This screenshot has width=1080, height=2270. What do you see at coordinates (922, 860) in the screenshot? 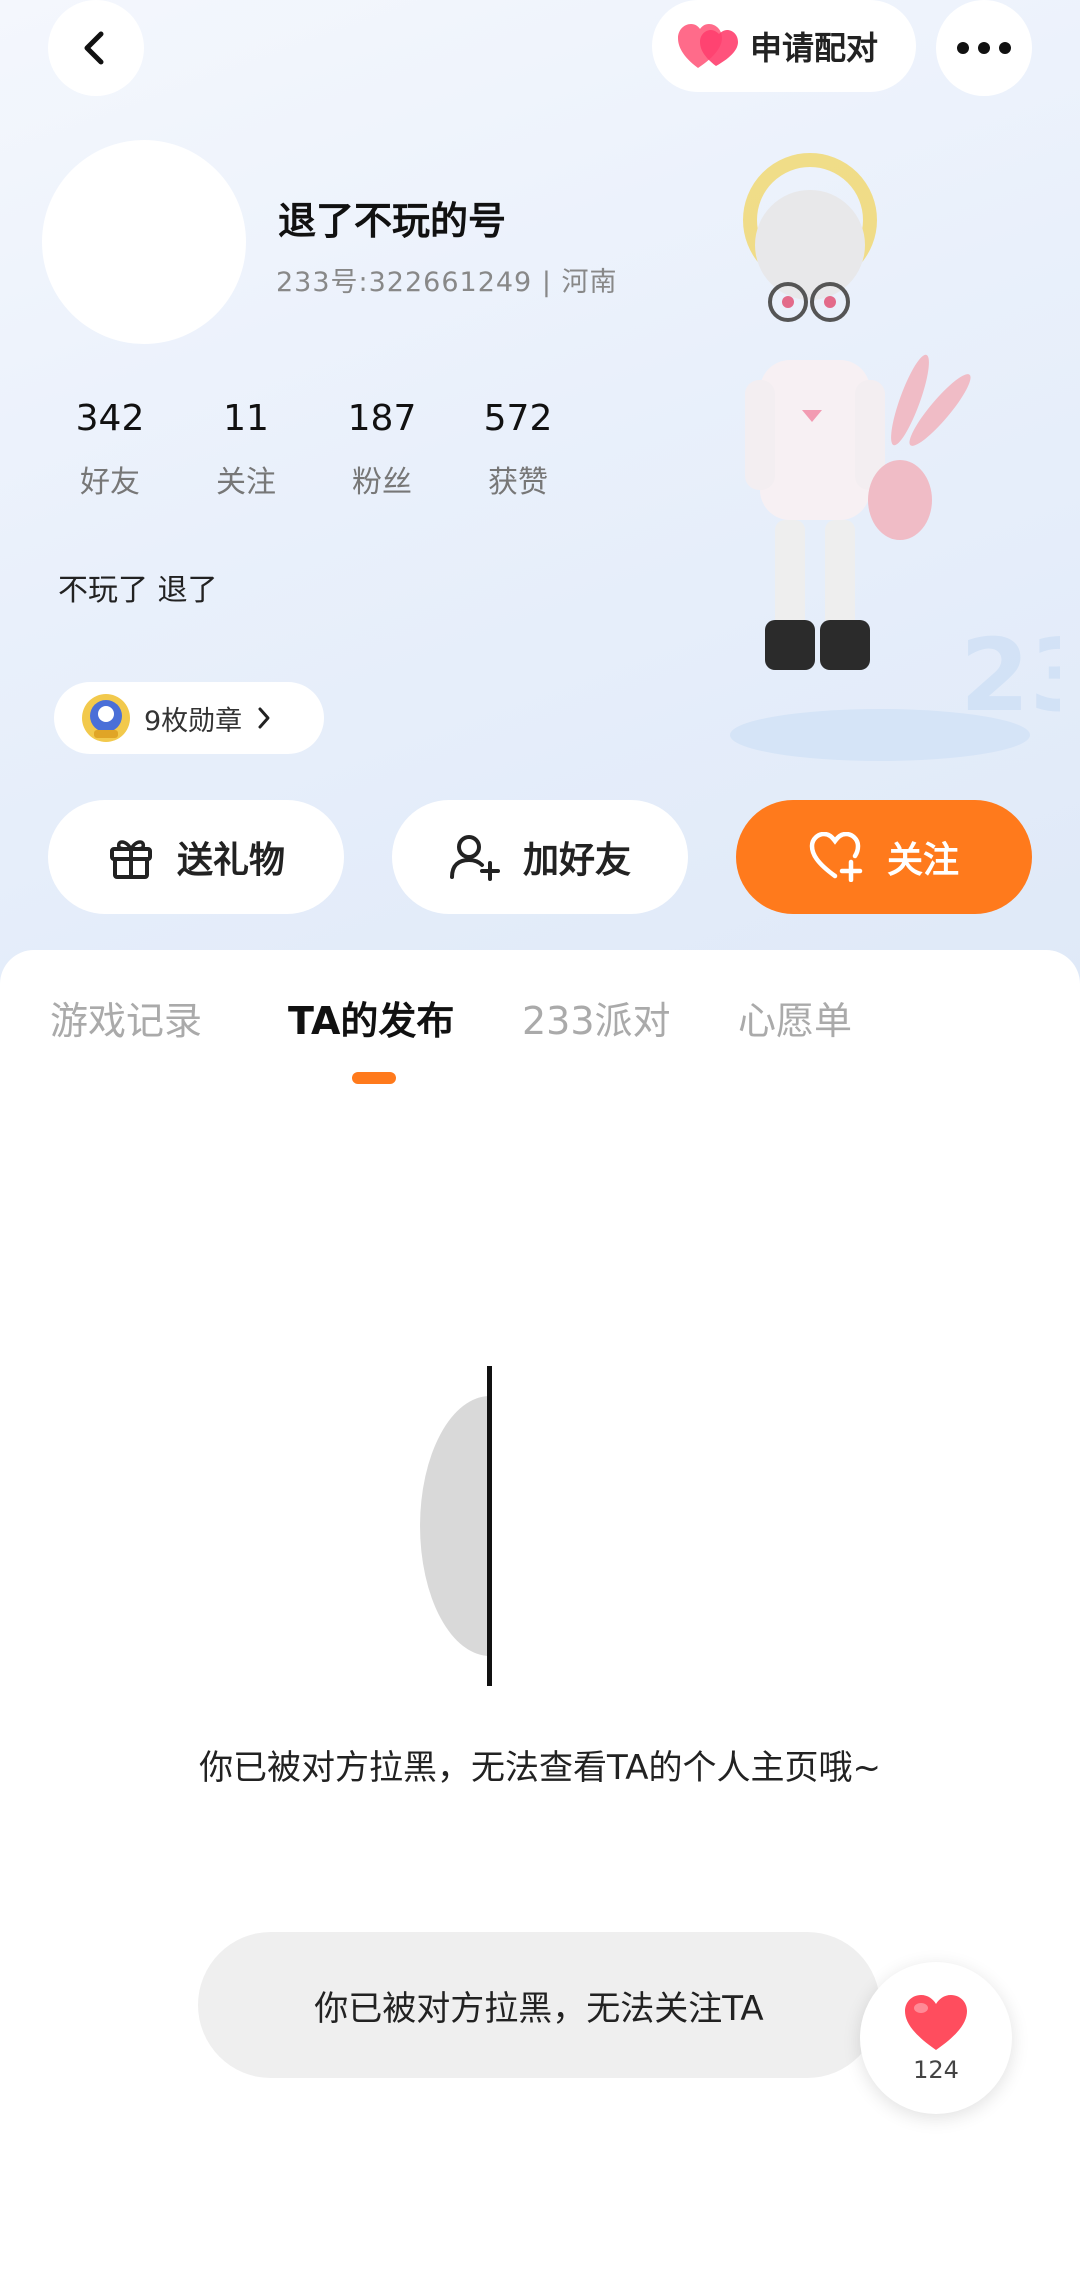
I see `follow-label: 关注` at bounding box center [922, 860].